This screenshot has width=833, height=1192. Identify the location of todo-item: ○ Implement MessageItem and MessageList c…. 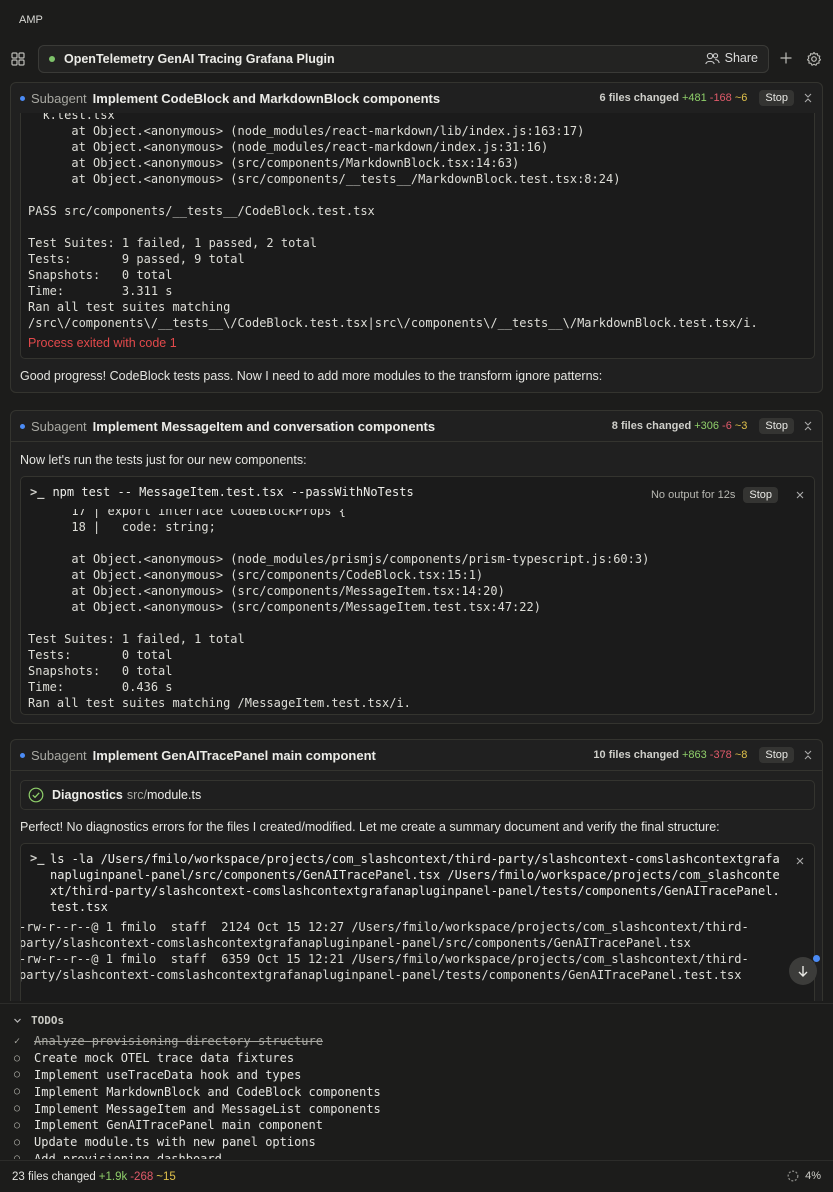
(197, 1108).